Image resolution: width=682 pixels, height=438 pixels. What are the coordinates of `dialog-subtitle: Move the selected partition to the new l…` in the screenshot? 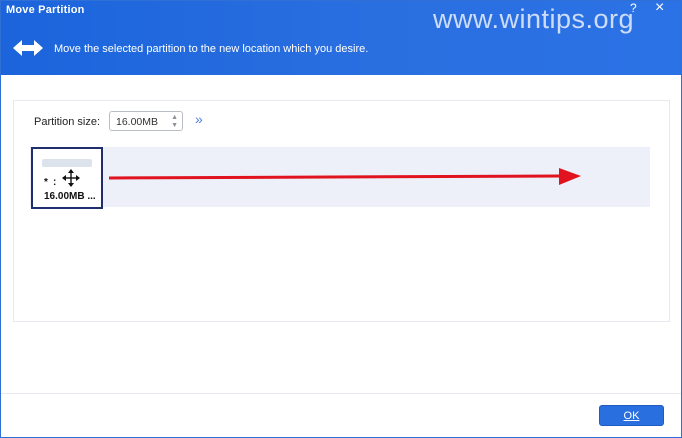 It's located at (211, 49).